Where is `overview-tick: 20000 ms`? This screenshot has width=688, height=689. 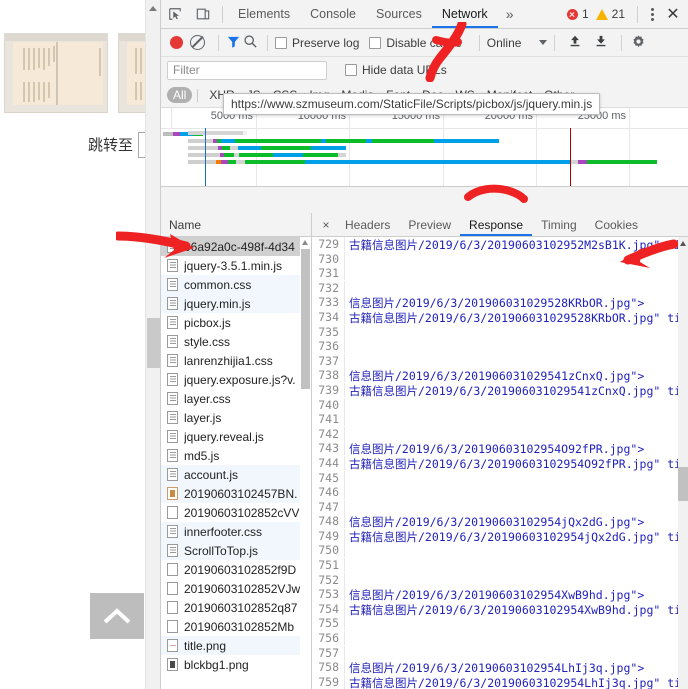 overview-tick: 20000 ms is located at coordinates (511, 147).